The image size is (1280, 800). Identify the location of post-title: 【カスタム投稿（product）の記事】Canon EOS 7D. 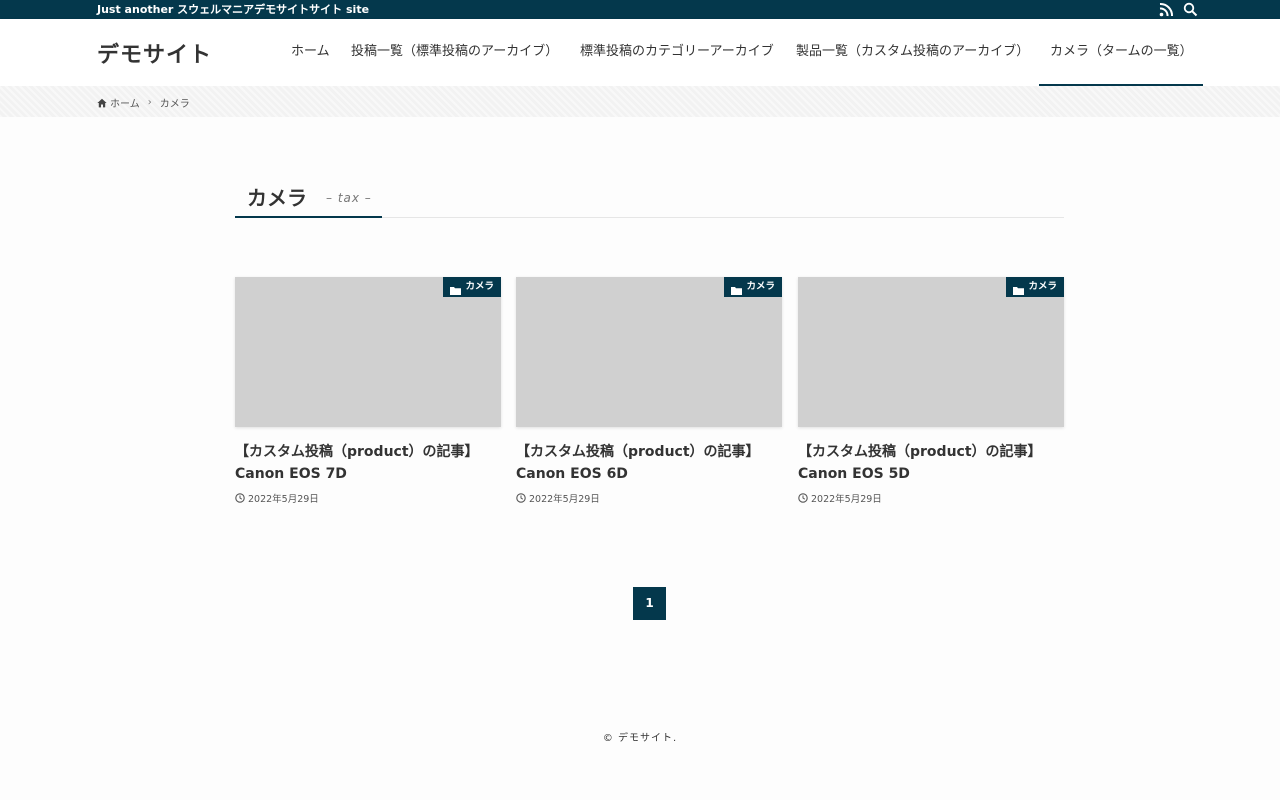
(368, 463).